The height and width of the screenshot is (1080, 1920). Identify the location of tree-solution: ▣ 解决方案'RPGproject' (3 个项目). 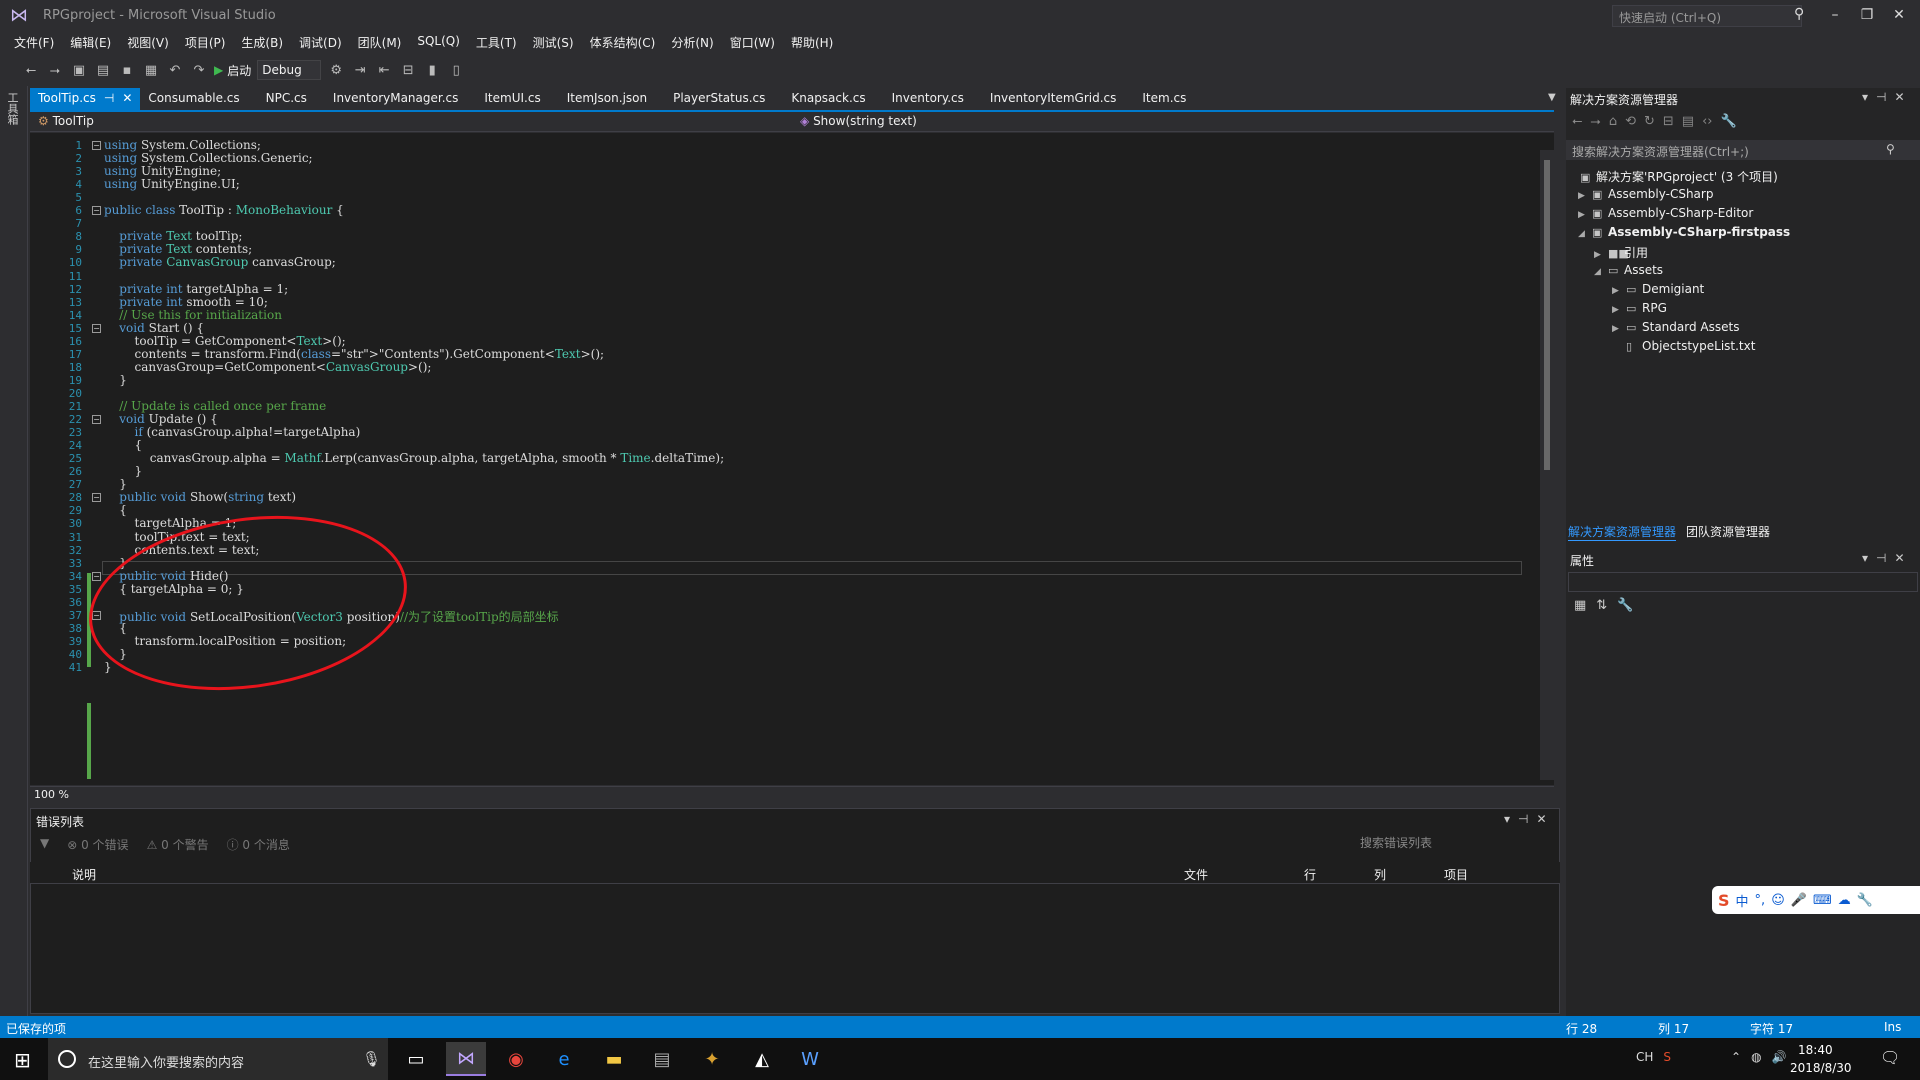
(1679, 176).